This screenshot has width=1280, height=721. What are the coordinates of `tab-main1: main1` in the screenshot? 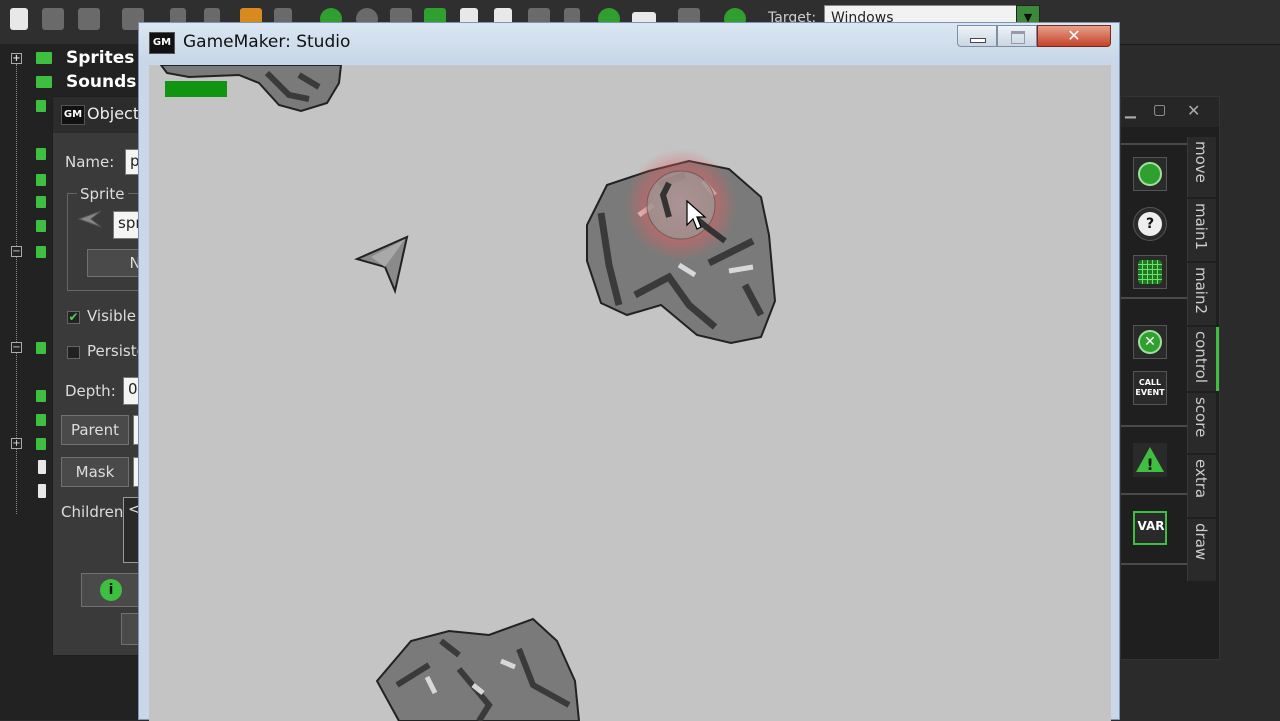 It's located at (1201, 230).